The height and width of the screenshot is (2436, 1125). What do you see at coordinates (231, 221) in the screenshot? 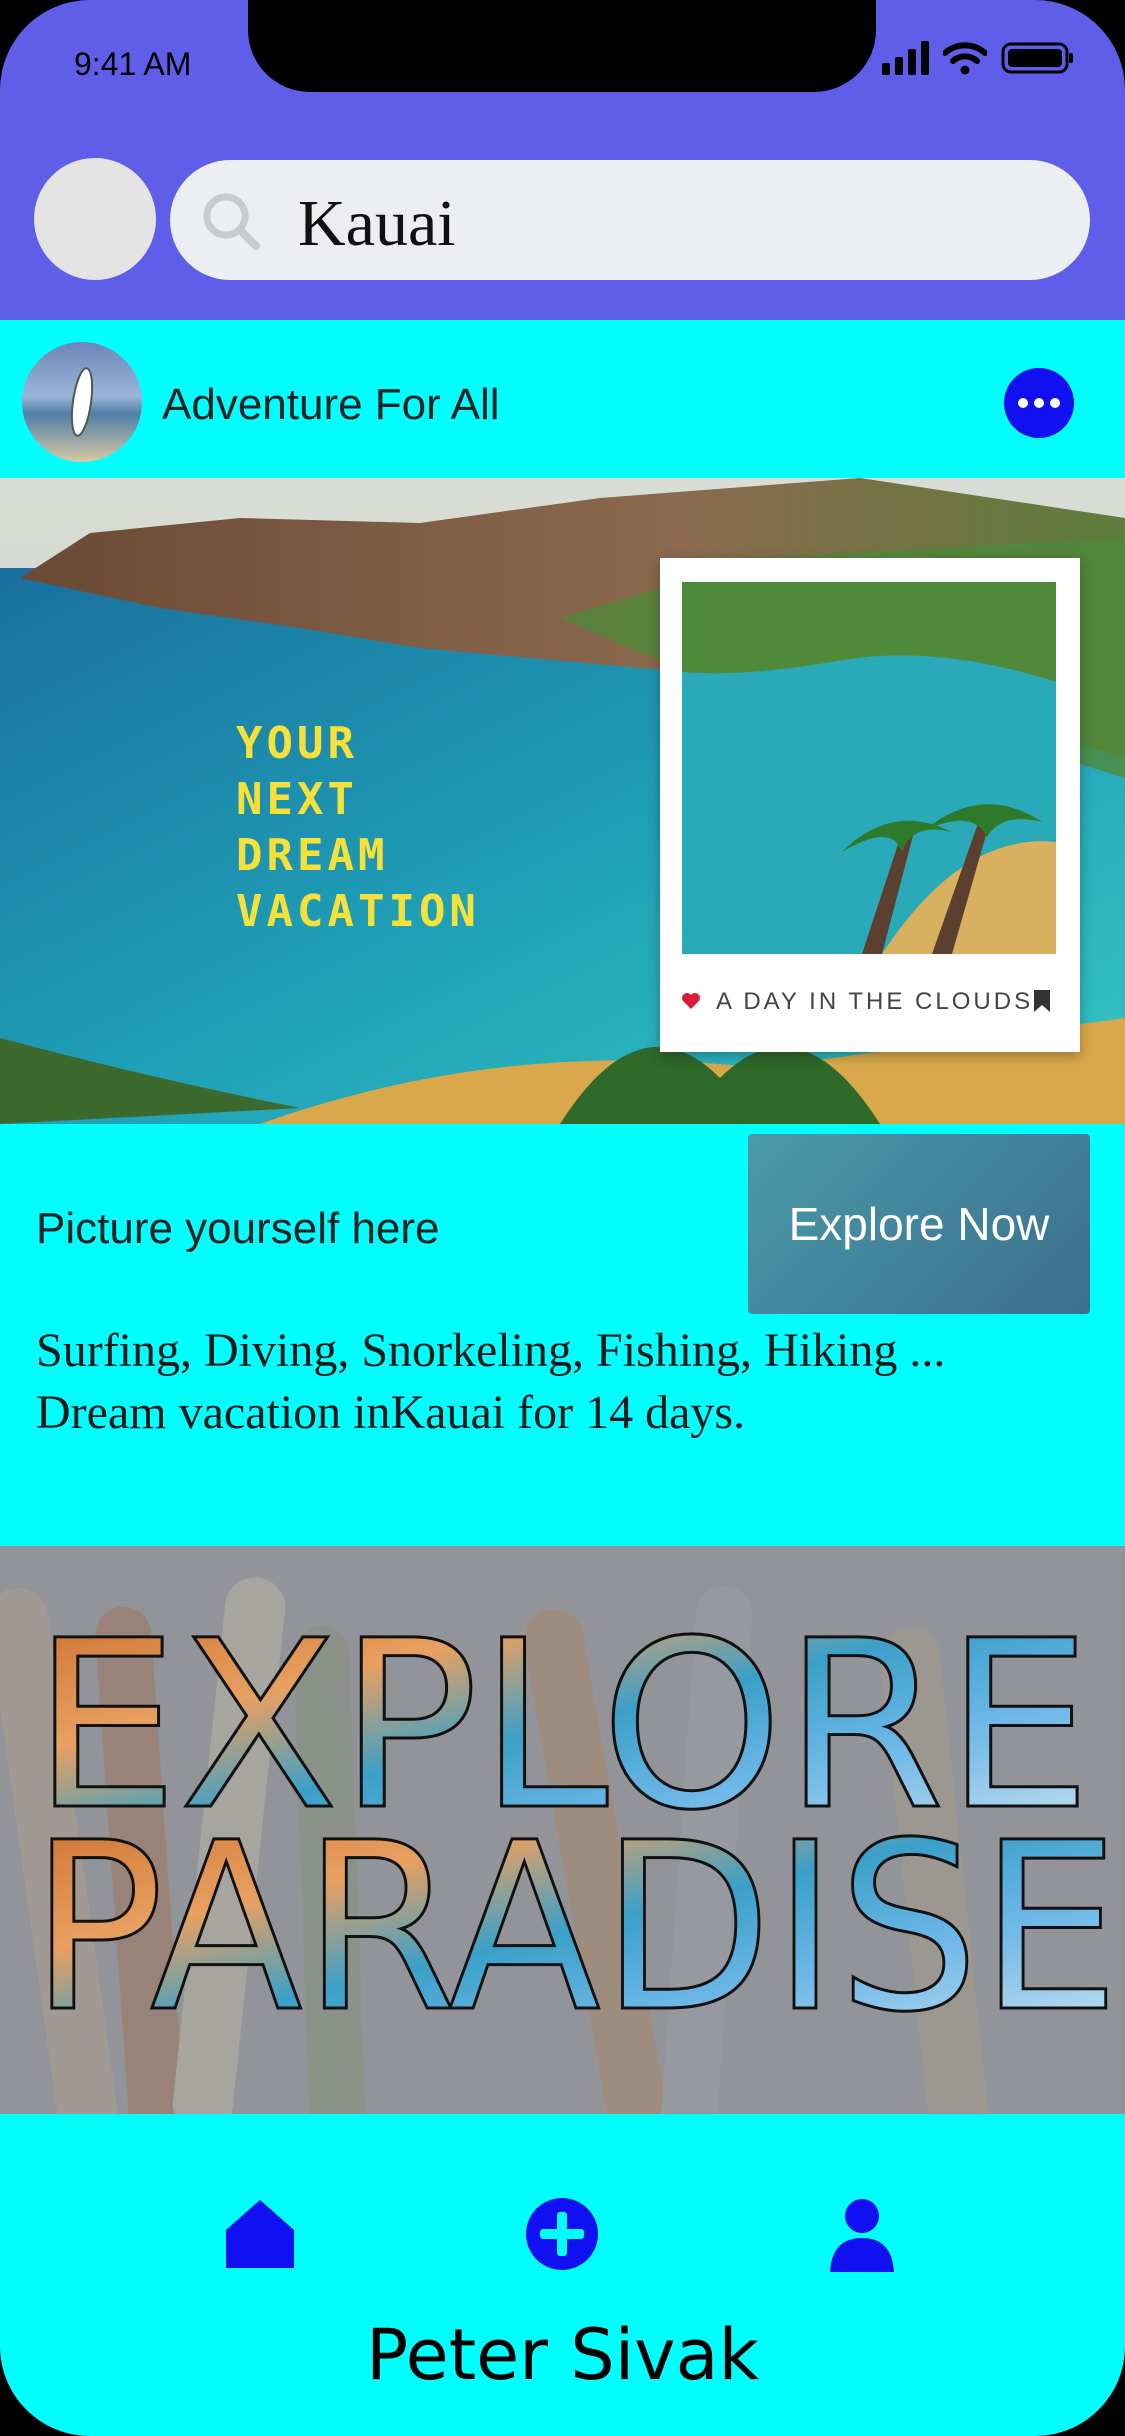
I see `search-icon` at bounding box center [231, 221].